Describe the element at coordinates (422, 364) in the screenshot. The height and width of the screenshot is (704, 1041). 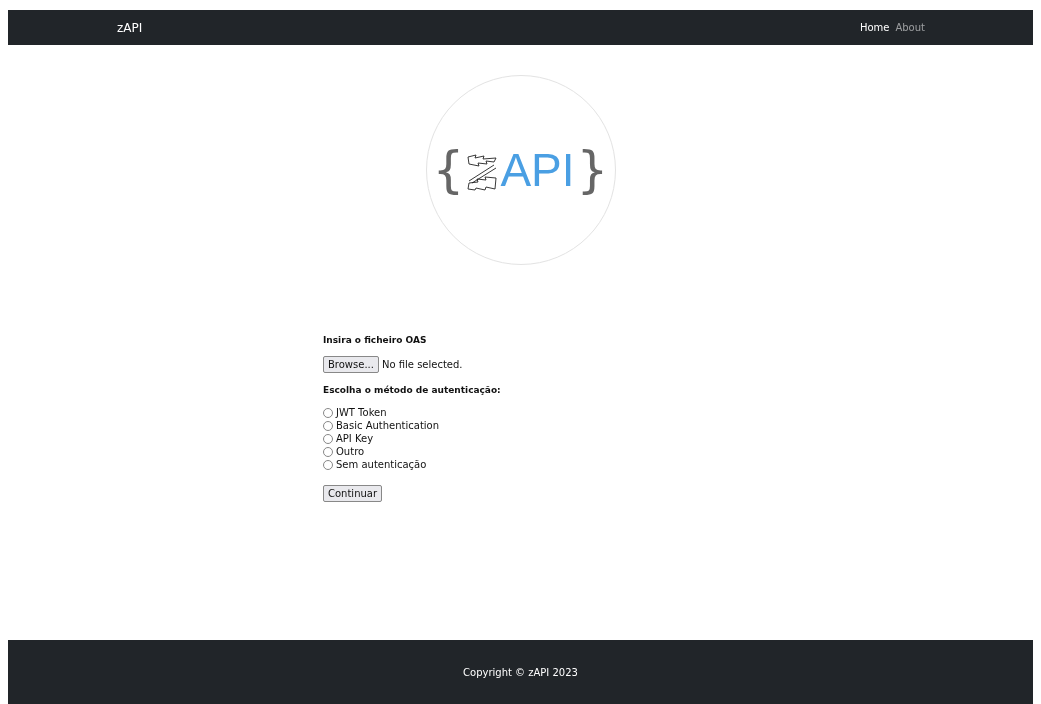
I see `file-status: No file selected.` at that location.